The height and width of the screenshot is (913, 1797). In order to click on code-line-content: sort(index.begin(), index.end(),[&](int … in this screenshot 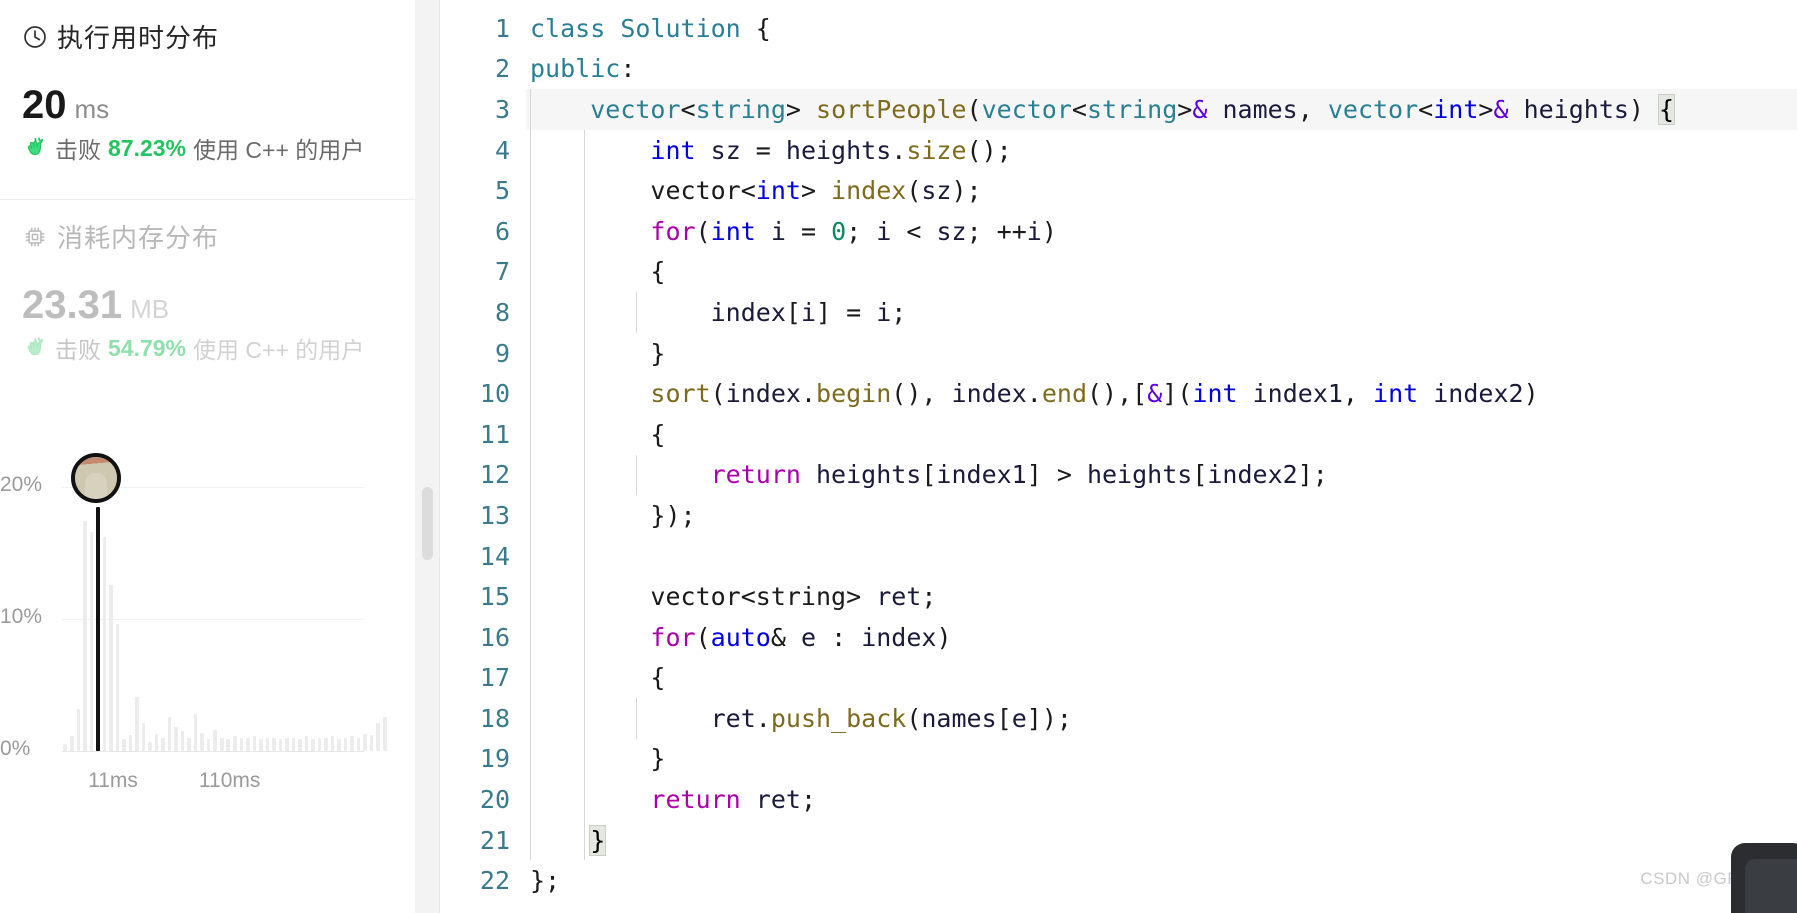, I will do `click(1161, 393)`.